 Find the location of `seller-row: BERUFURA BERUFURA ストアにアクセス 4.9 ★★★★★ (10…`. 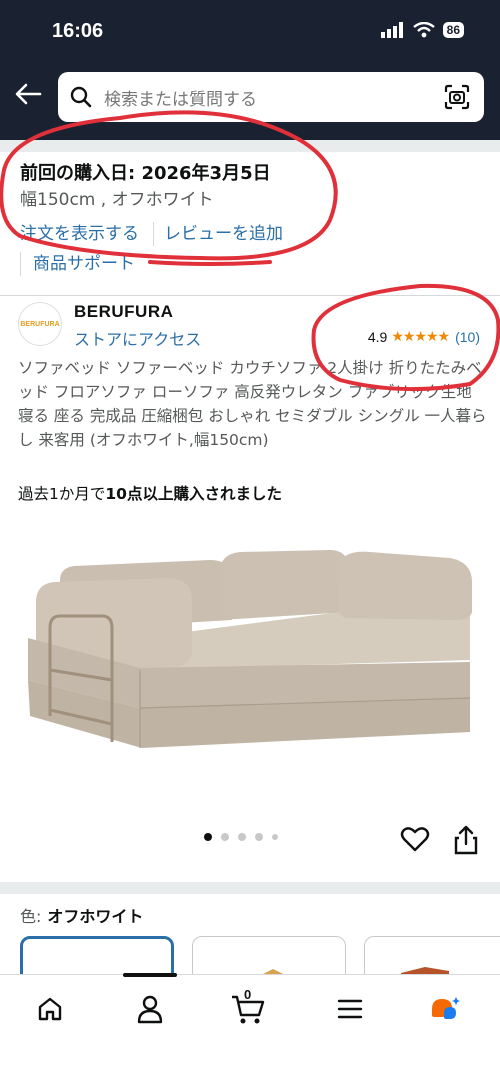

seller-row: BERUFURA BERUFURA ストアにアクセス 4.9 ★★★★★ (10… is located at coordinates (251, 330).